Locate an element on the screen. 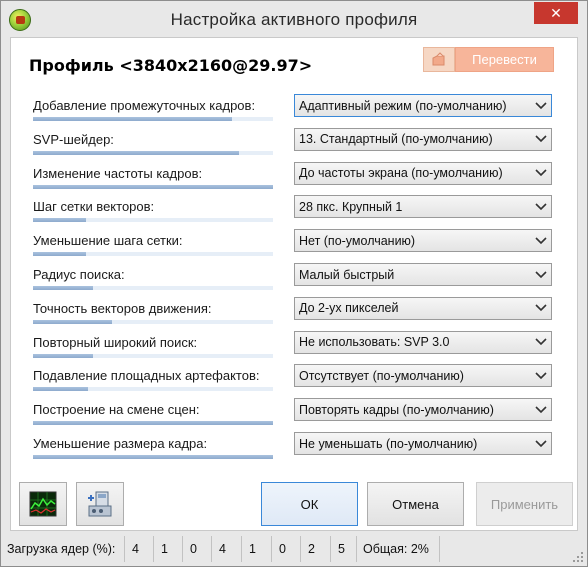 This screenshot has width=588, height=567. setting-select: Повторять кадры (по-умолчанию) is located at coordinates (423, 410).